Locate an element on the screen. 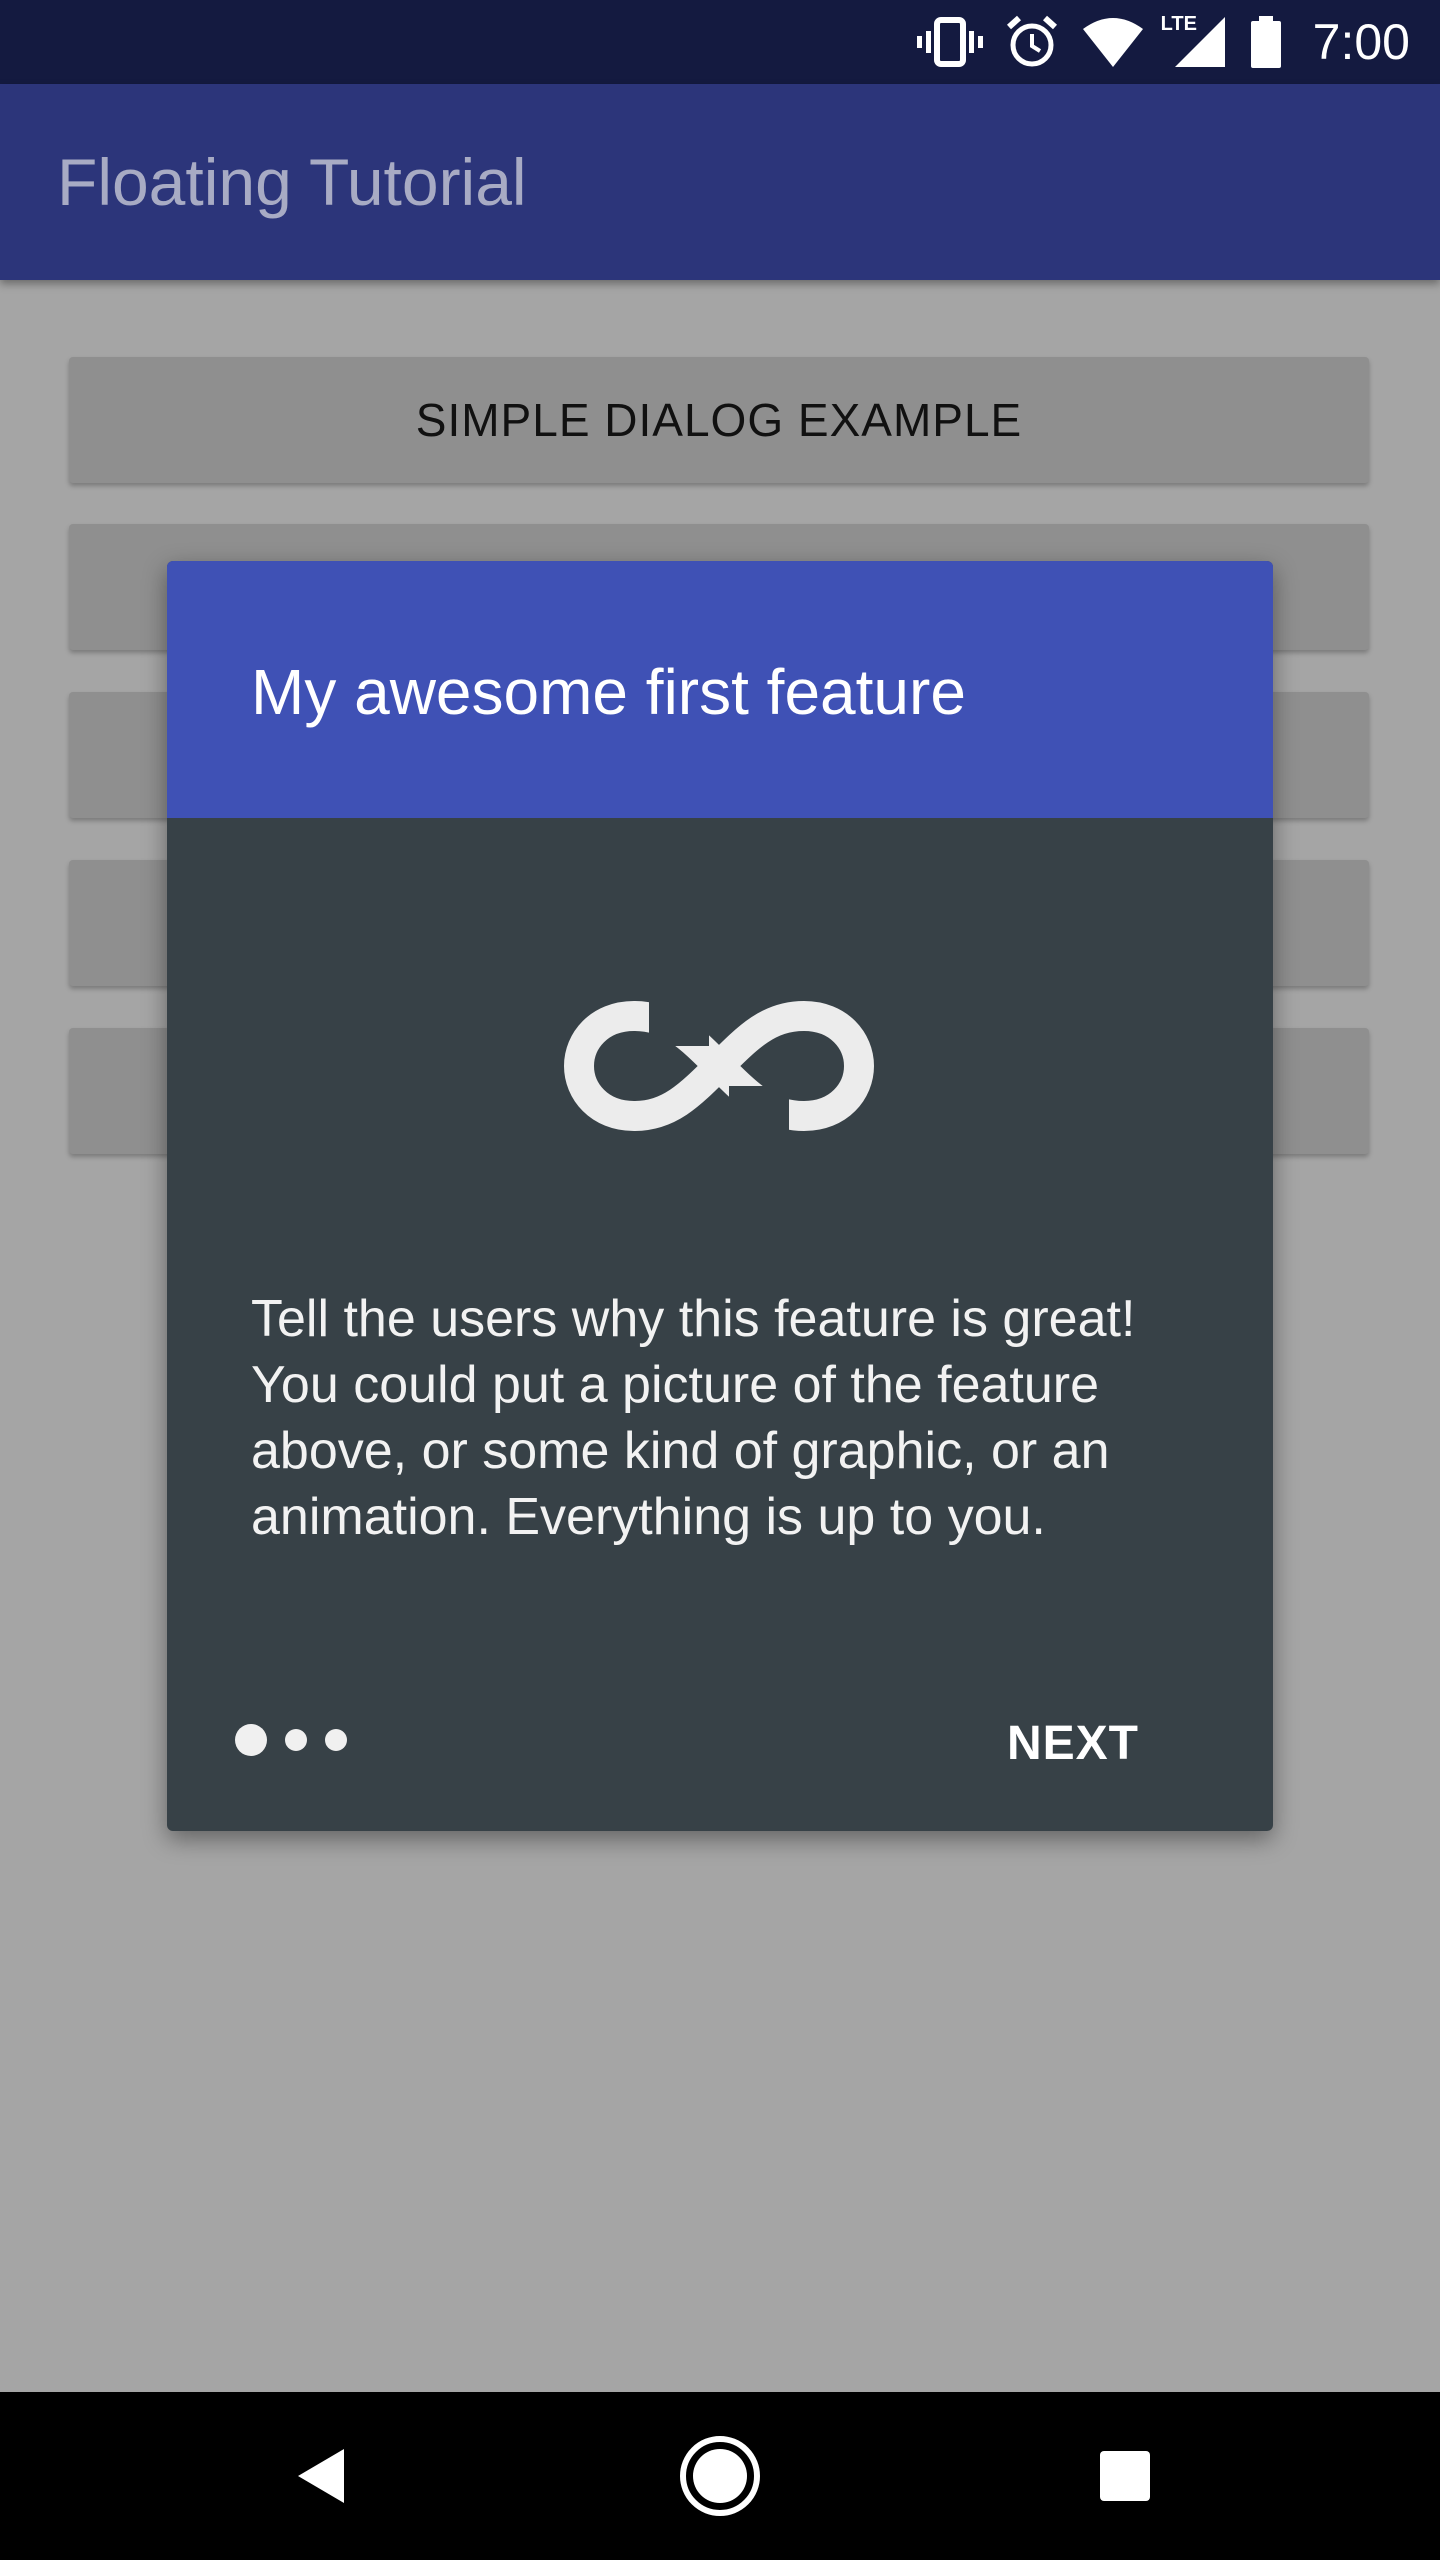  alarm-icon is located at coordinates (1032, 42).